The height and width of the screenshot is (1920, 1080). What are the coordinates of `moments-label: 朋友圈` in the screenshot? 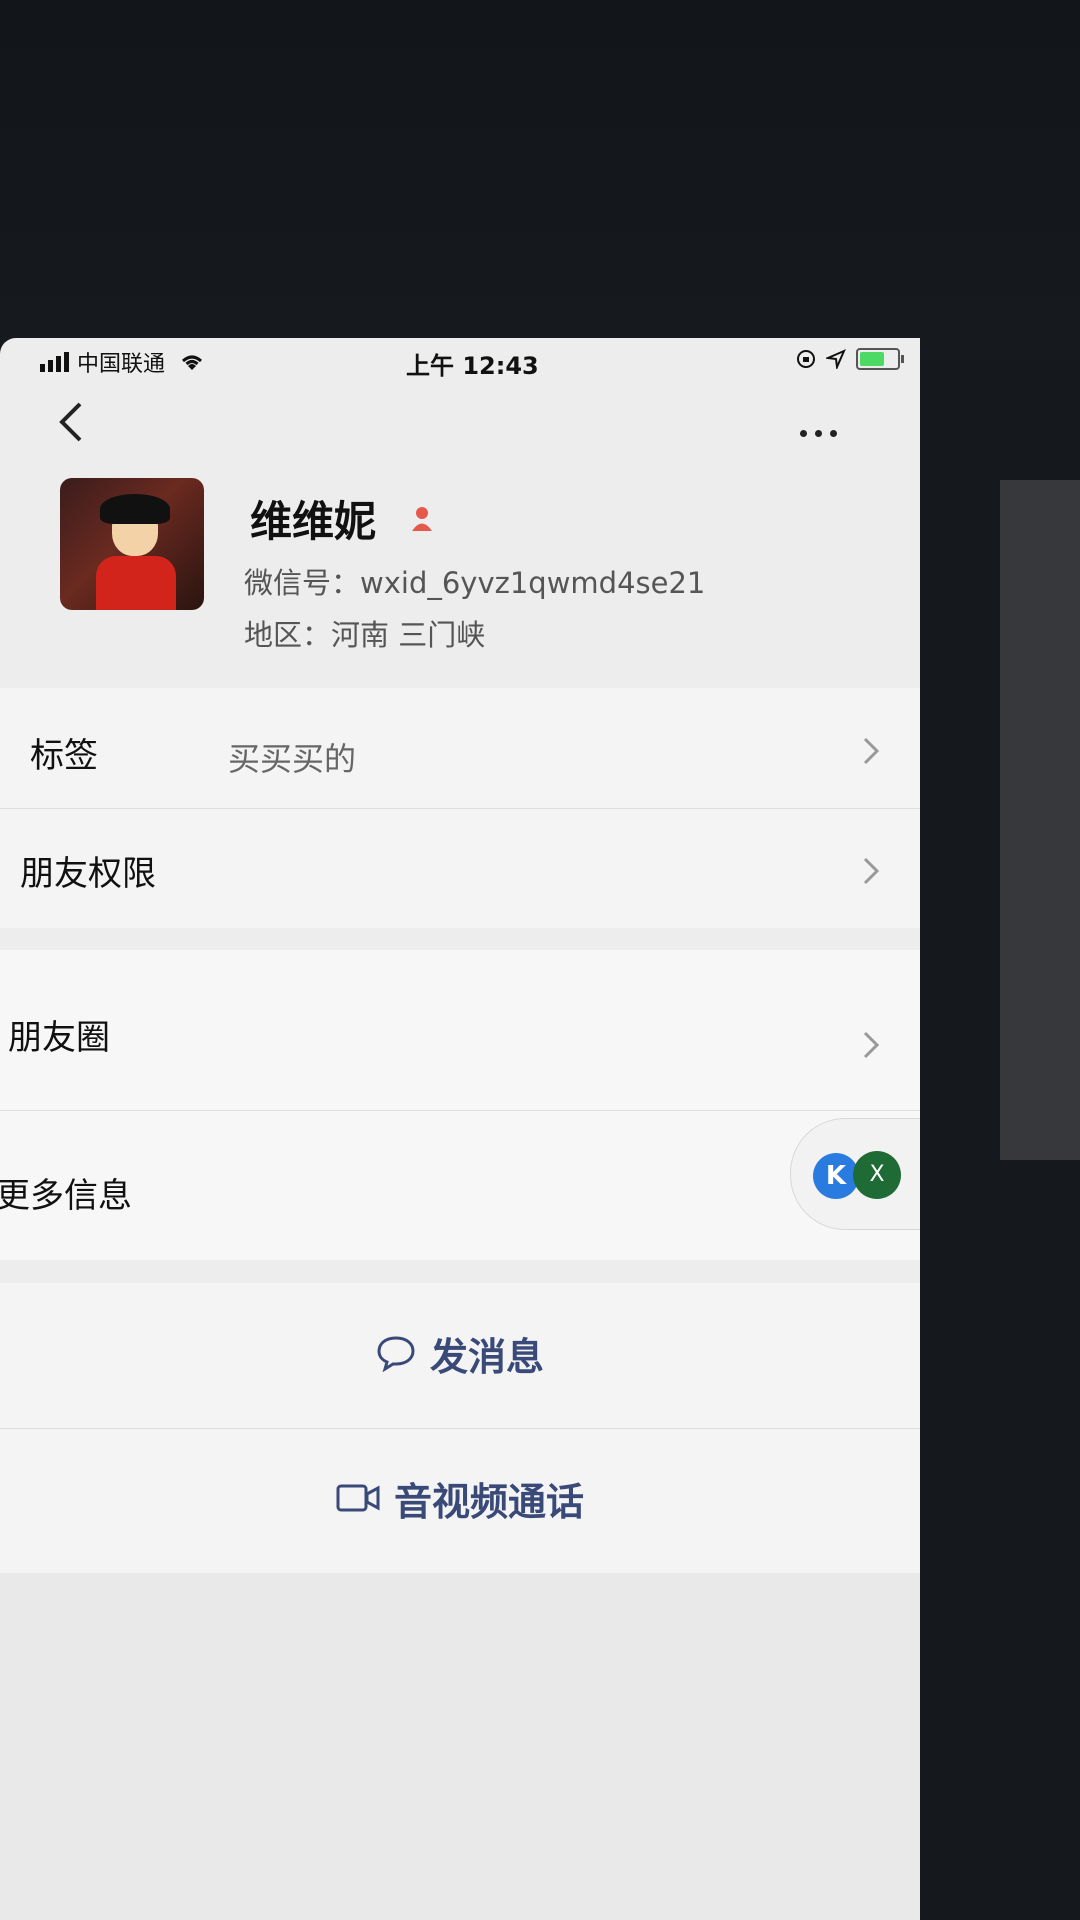 It's located at (59, 1038).